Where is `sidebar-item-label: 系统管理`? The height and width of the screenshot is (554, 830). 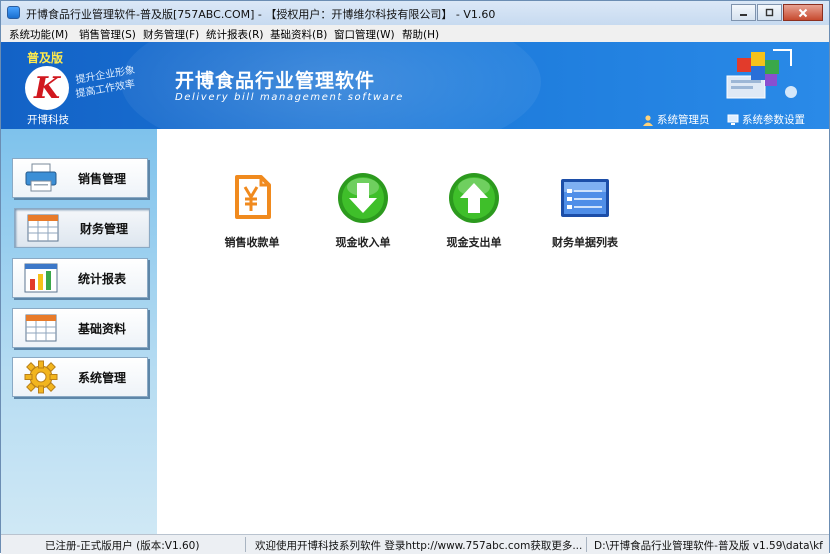 sidebar-item-label: 系统管理 is located at coordinates (102, 377).